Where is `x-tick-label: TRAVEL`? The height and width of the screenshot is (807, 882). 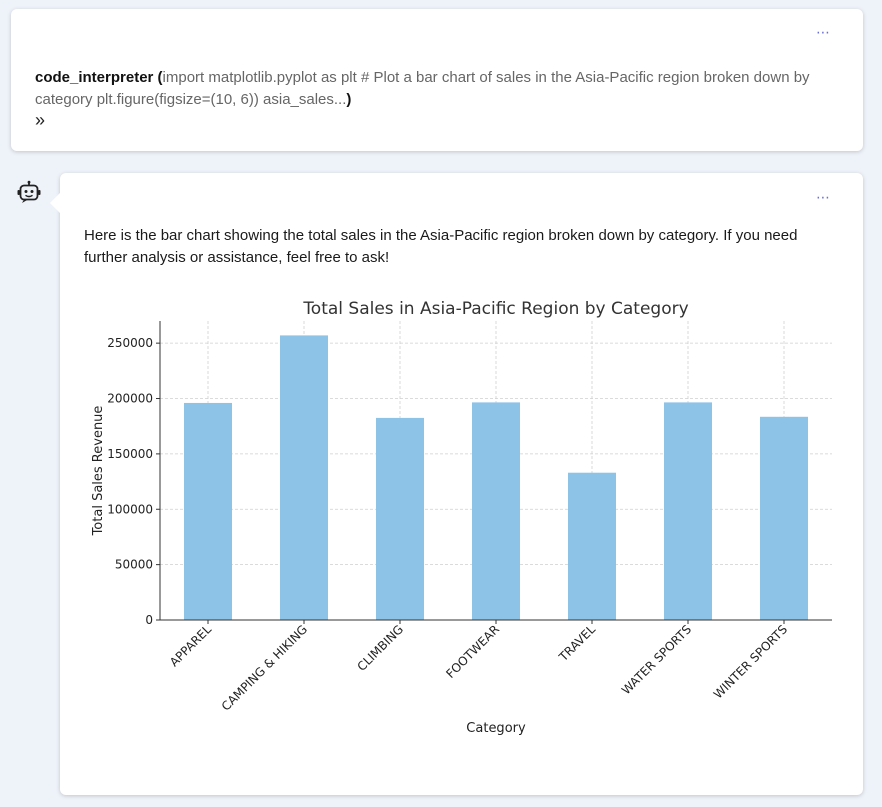 x-tick-label: TRAVEL is located at coordinates (577, 643).